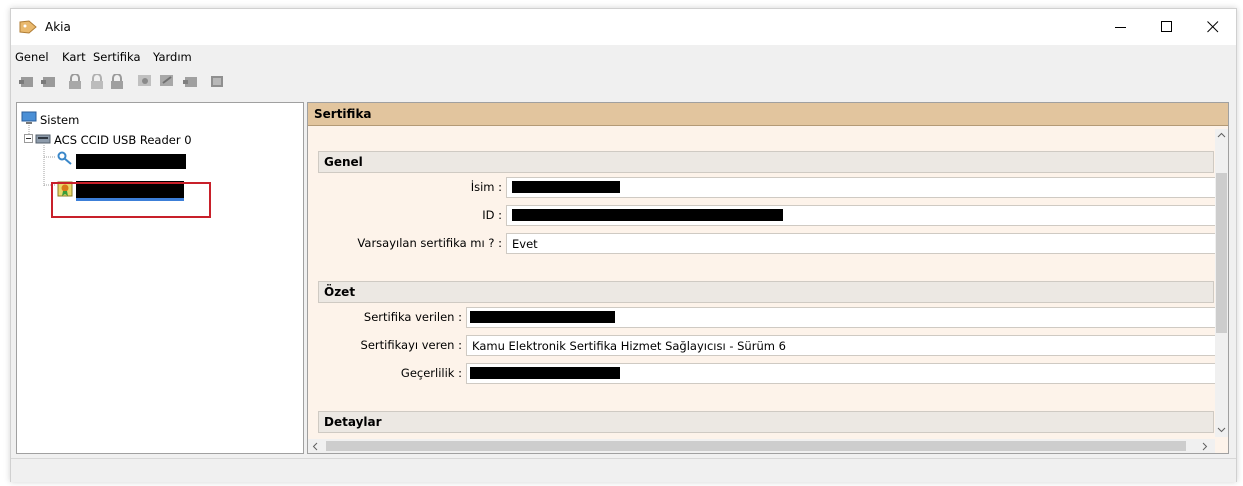 Image resolution: width=1243 pixels, height=486 pixels. I want to click on toolbar, so click(623, 82).